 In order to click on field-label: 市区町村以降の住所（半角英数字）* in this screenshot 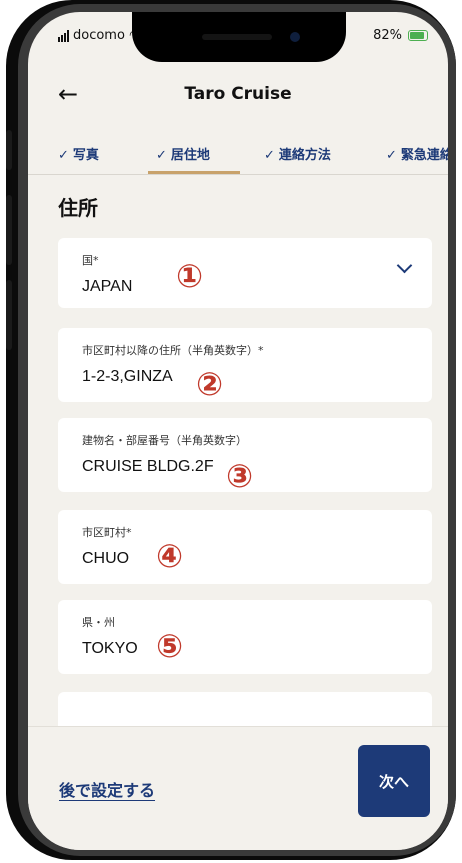, I will do `click(173, 350)`.